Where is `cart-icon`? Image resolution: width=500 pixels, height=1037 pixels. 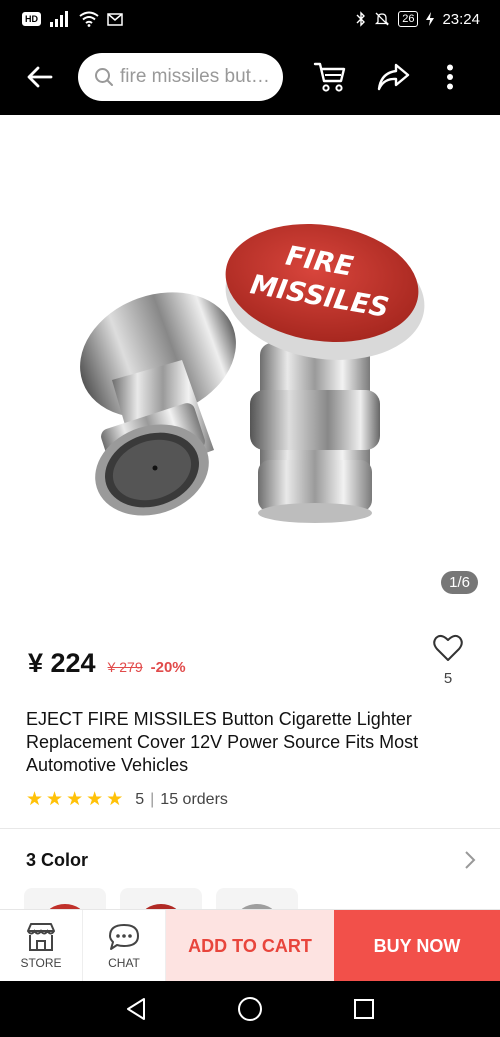 cart-icon is located at coordinates (329, 77).